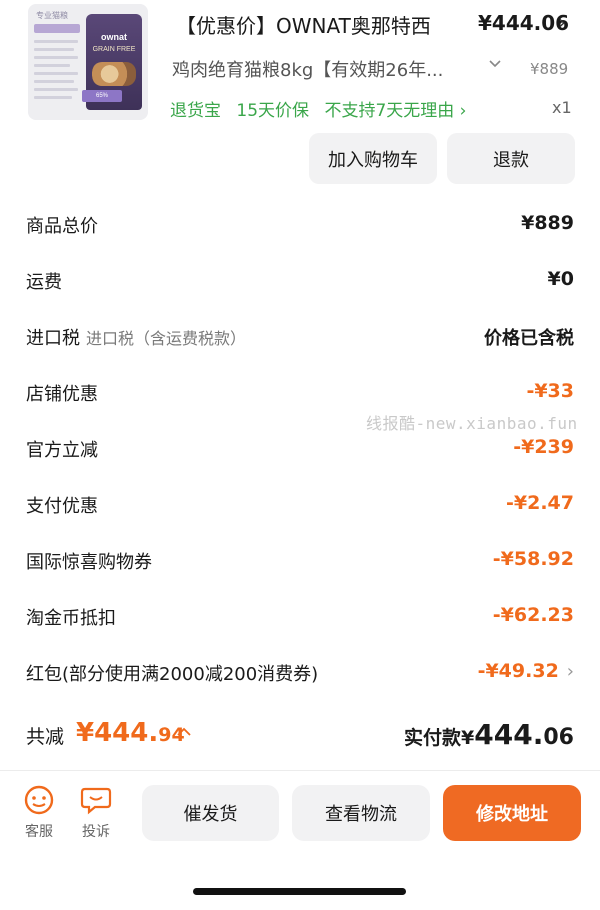  What do you see at coordinates (39, 832) in the screenshot?
I see `customer-service-label: 客服` at bounding box center [39, 832].